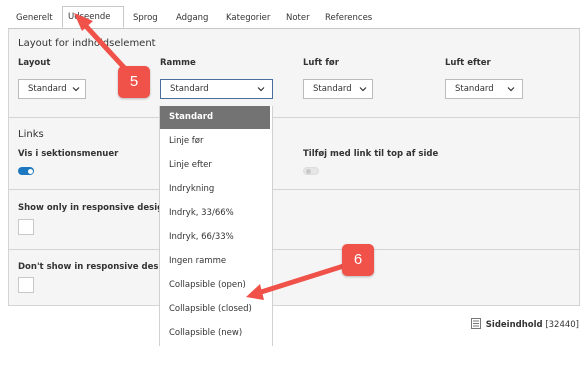 The width and height of the screenshot is (588, 366). Describe the element at coordinates (358, 260) in the screenshot. I see `annotation-badge-6: 6` at that location.